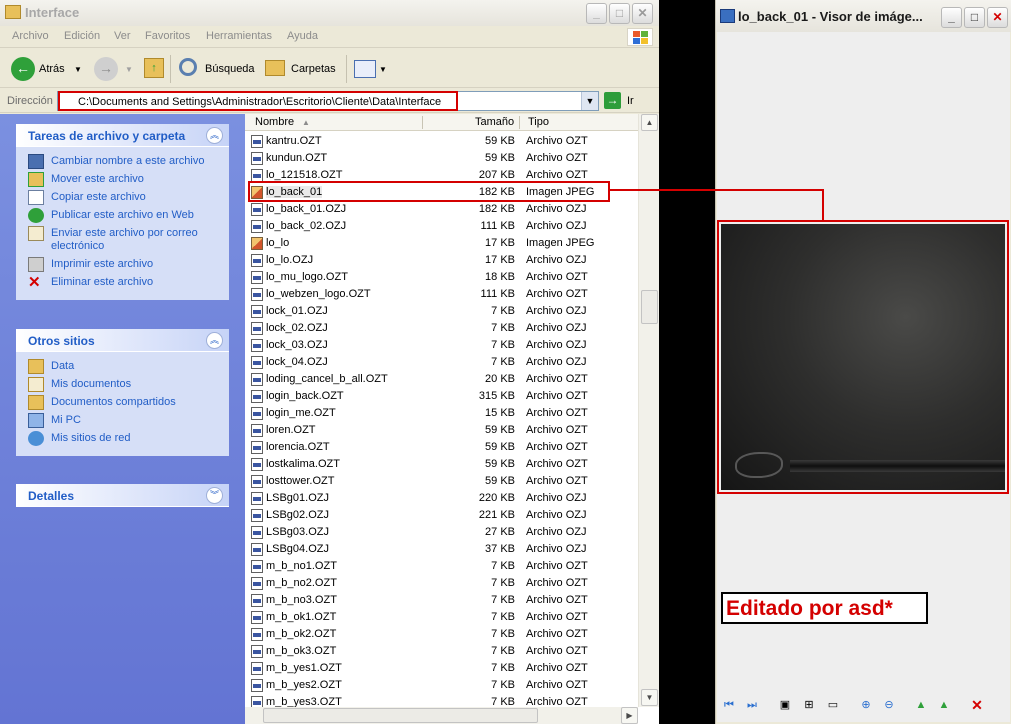 This screenshot has height=724, width=1011. I want to click on file-name: kantru.OZT, so click(294, 141).